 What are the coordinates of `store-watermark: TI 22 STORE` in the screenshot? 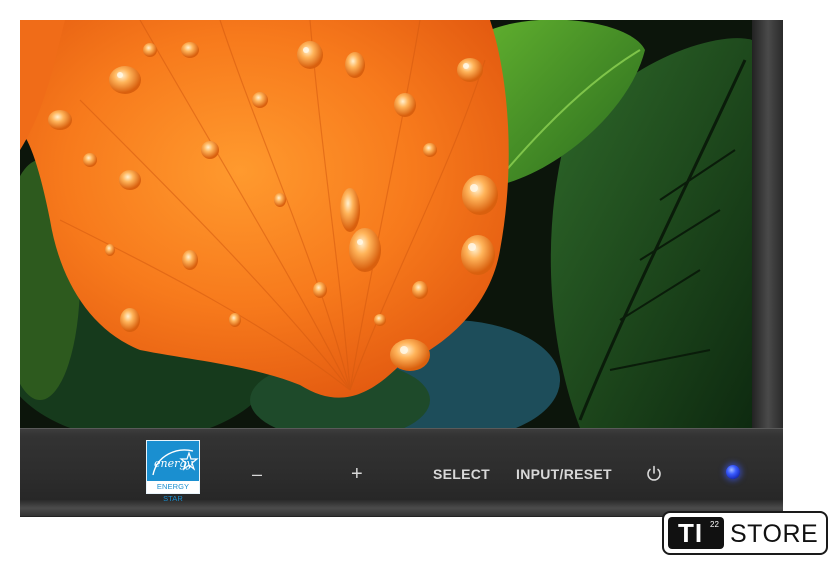 It's located at (745, 533).